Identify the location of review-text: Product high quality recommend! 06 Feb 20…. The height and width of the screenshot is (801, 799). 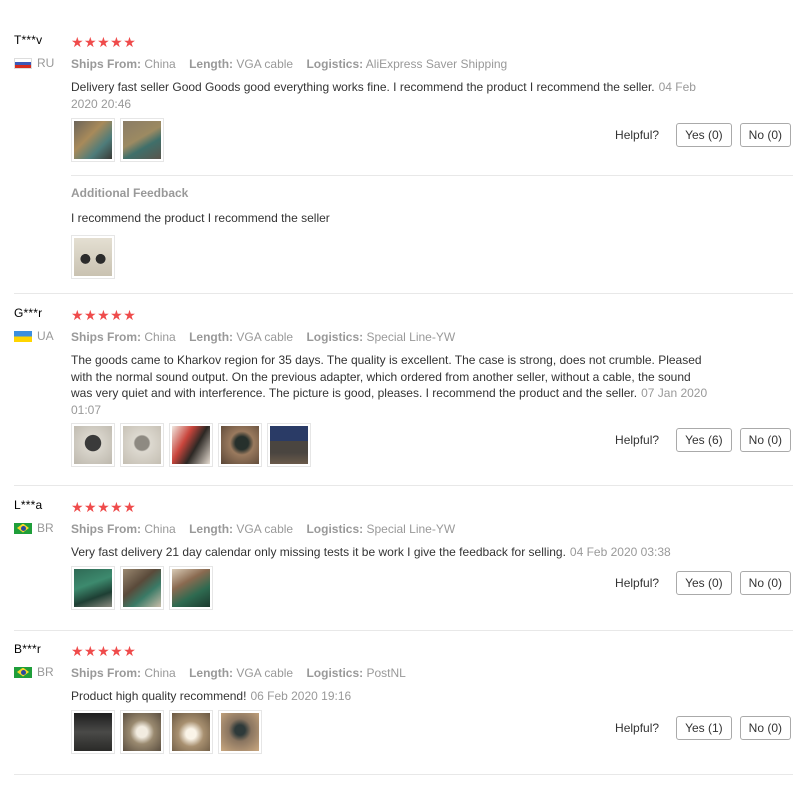
(391, 696).